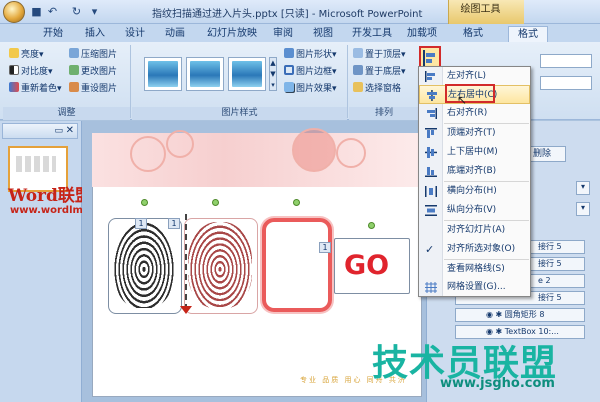 The image size is (600, 402). What do you see at coordinates (95, 34) in the screenshot?
I see `tab-insert: 插入` at bounding box center [95, 34].